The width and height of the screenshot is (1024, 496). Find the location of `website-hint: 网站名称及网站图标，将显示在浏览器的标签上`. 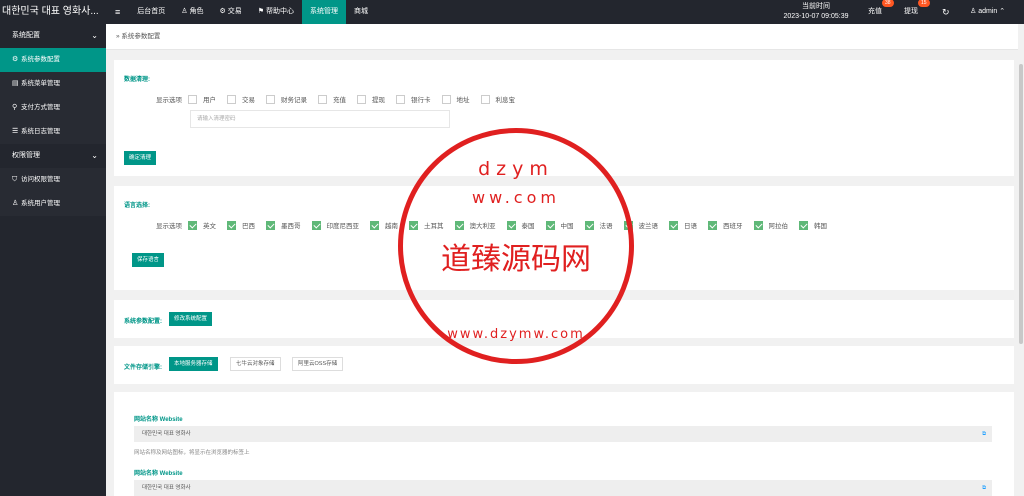

website-hint: 网站名称及网站图标，将显示在浏览器的标签上 is located at coordinates (192, 453).